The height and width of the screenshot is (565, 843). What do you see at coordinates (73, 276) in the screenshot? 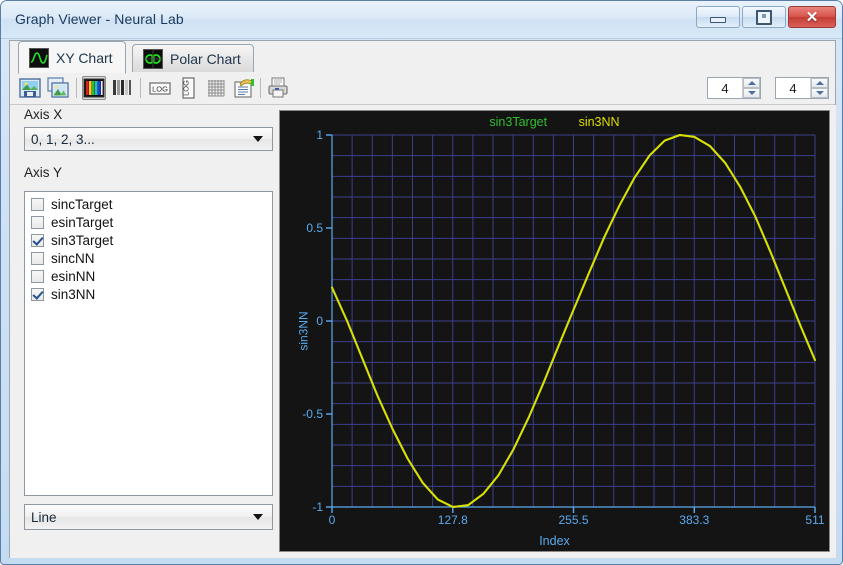
I see `series-label: esinNN` at bounding box center [73, 276].